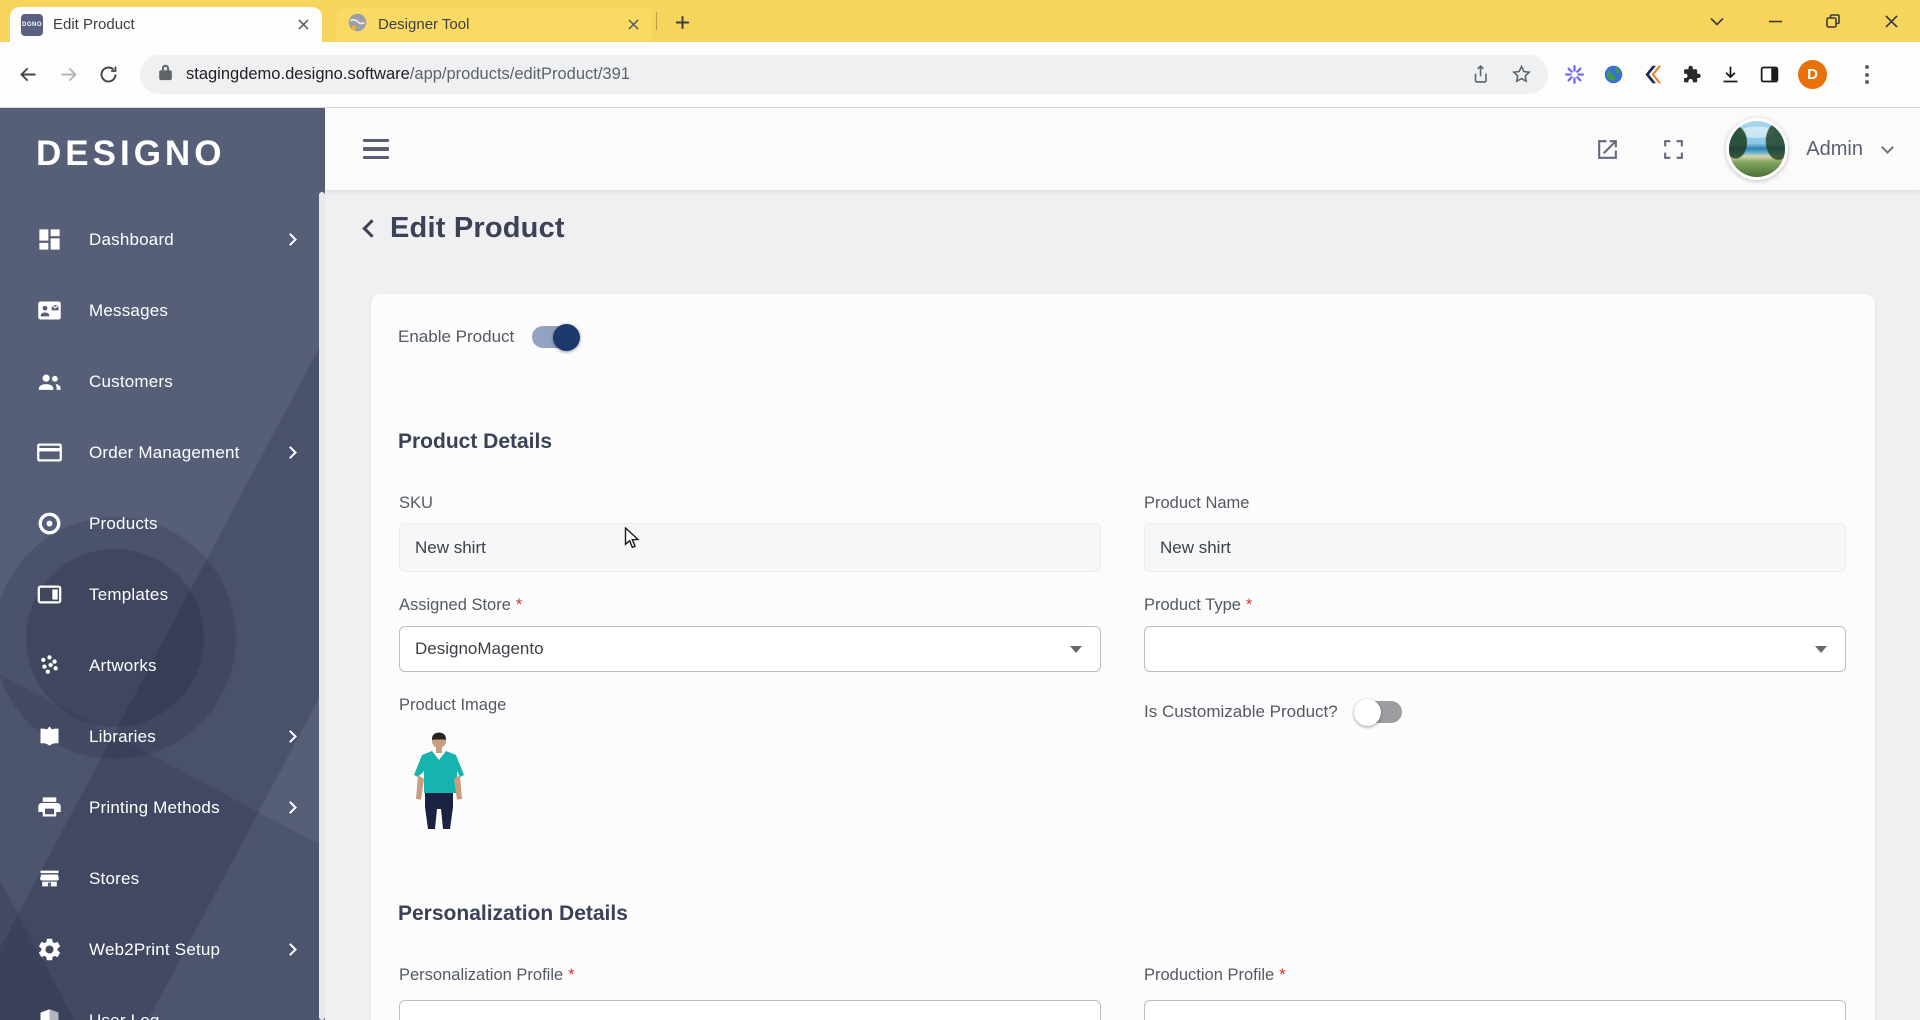  Describe the element at coordinates (49, 594) in the screenshot. I see `template-icon` at that location.